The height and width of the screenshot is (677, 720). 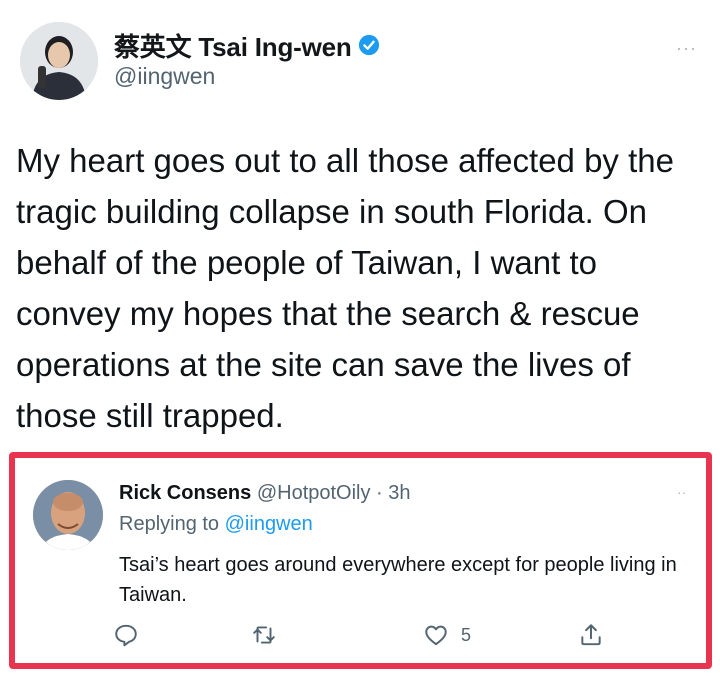 What do you see at coordinates (269, 524) in the screenshot?
I see `replying-to-handle: @iingwen` at bounding box center [269, 524].